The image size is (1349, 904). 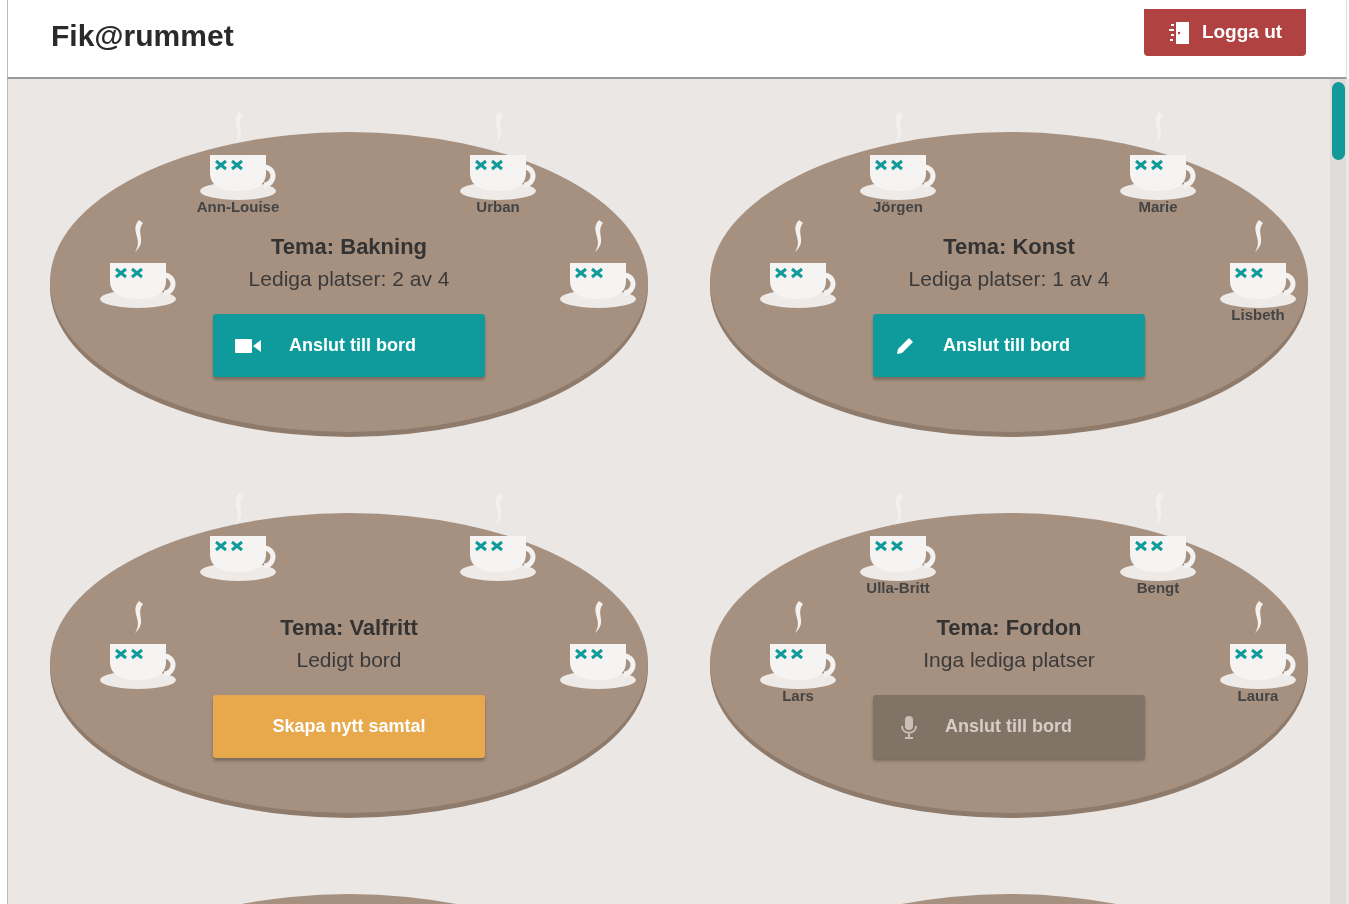 I want to click on guest-name: Lars, so click(x=798, y=696).